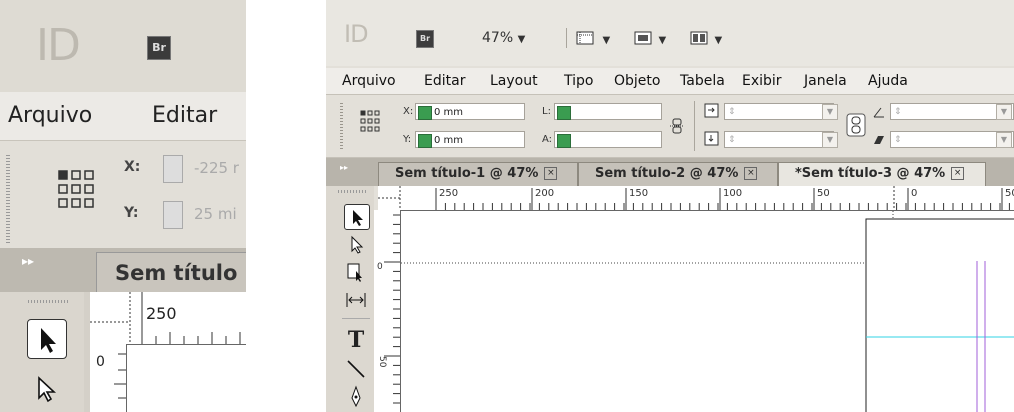 The height and width of the screenshot is (412, 1014). Describe the element at coordinates (856, 125) in the screenshot. I see `constrain-scale-icon` at that location.